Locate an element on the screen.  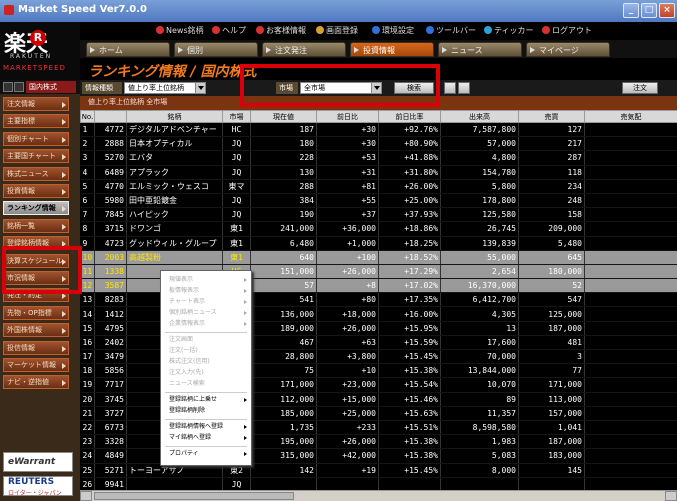
sidebar-item-label: ナビ・逆指値 is located at coordinates (28, 382).